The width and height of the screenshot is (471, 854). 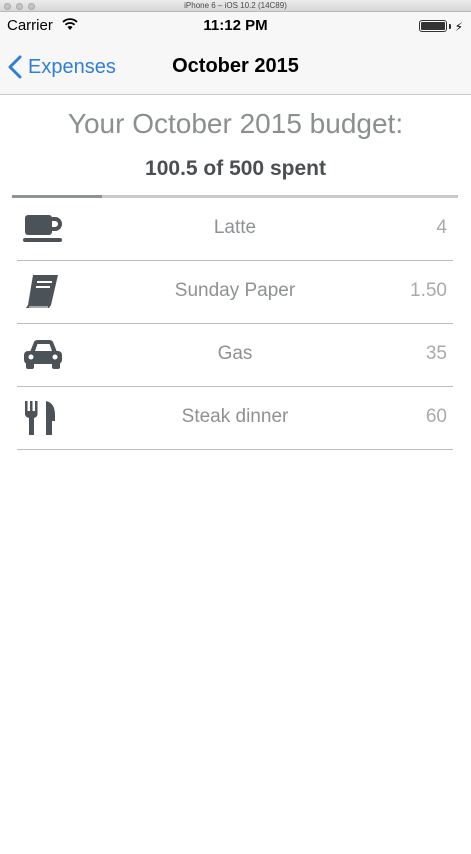 I want to click on expense-name: Steak dinner, so click(x=235, y=416).